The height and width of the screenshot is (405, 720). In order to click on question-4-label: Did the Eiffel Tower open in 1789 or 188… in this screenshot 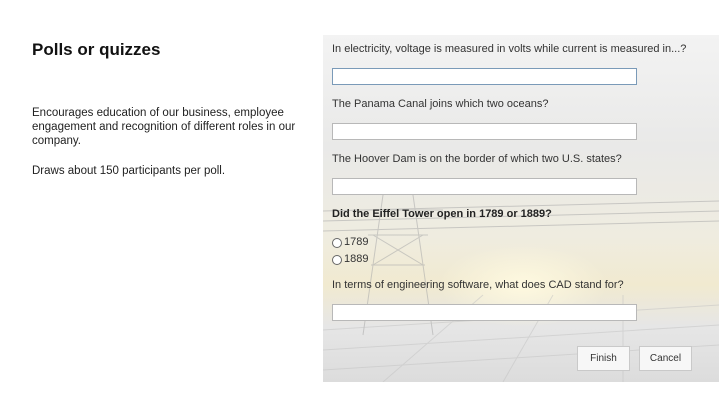, I will do `click(442, 214)`.